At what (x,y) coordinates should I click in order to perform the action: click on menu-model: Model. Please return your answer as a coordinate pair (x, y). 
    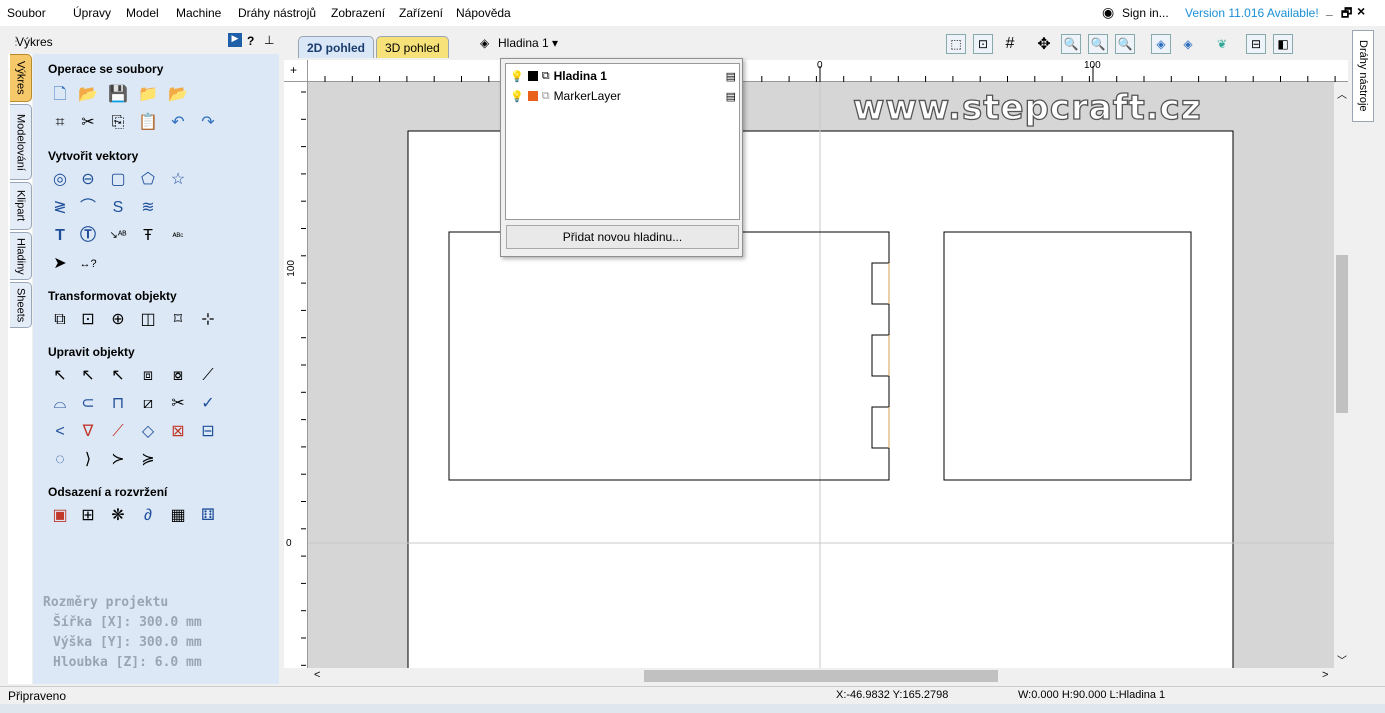
    Looking at the image, I should click on (142, 13).